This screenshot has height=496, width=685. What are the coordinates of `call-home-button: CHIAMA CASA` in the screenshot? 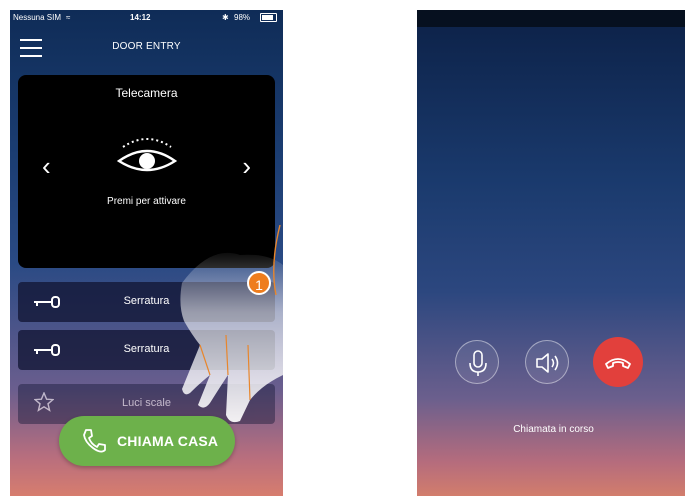 It's located at (147, 441).